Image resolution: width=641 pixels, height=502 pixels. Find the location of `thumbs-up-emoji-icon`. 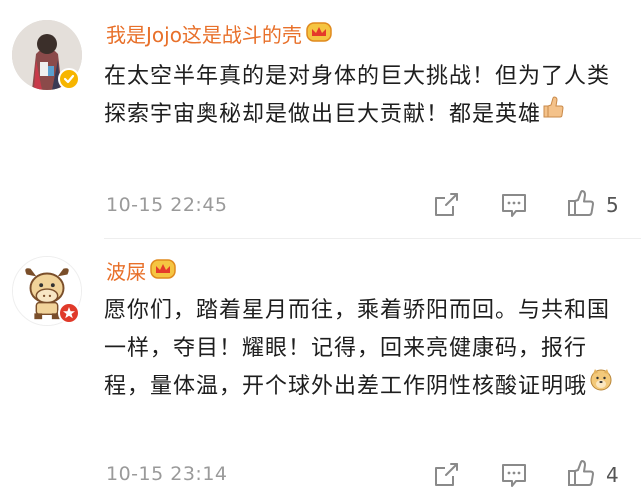

thumbs-up-emoji-icon is located at coordinates (554, 113).